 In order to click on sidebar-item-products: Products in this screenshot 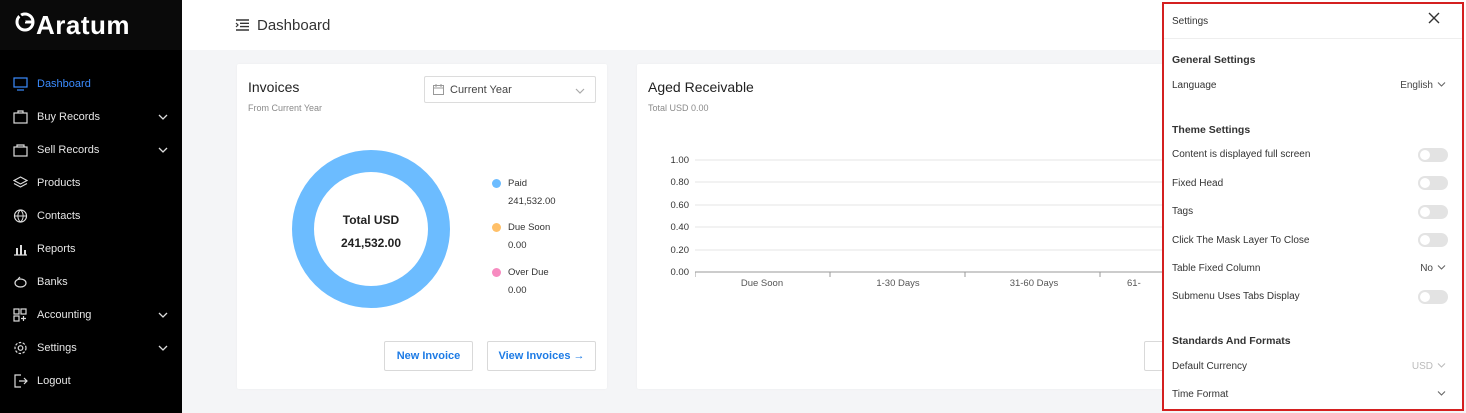, I will do `click(91, 182)`.